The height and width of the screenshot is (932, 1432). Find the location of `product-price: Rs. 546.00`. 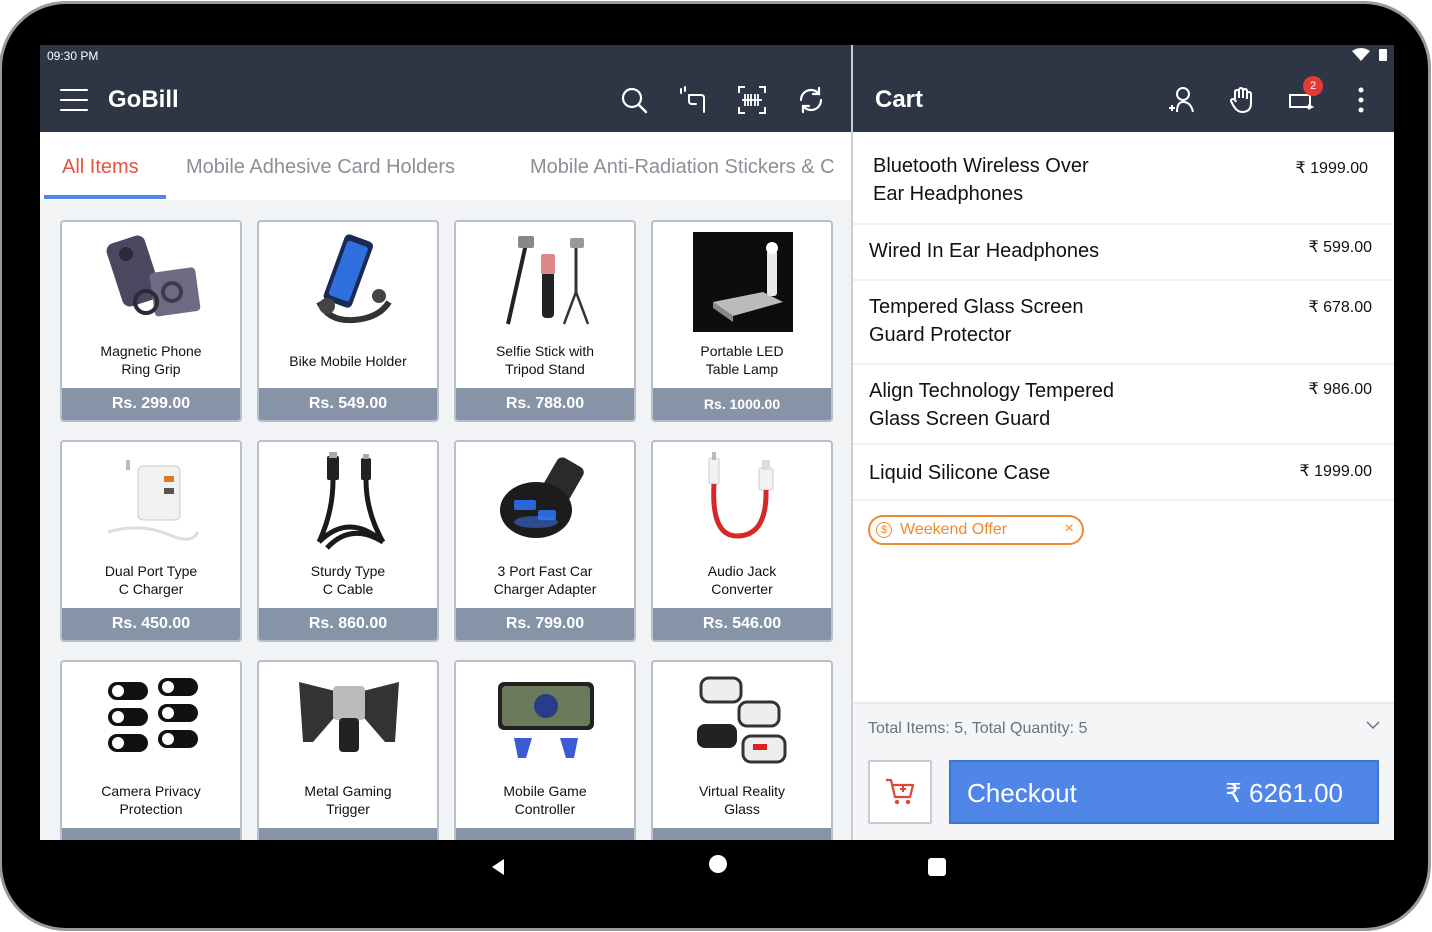

product-price: Rs. 546.00 is located at coordinates (742, 624).